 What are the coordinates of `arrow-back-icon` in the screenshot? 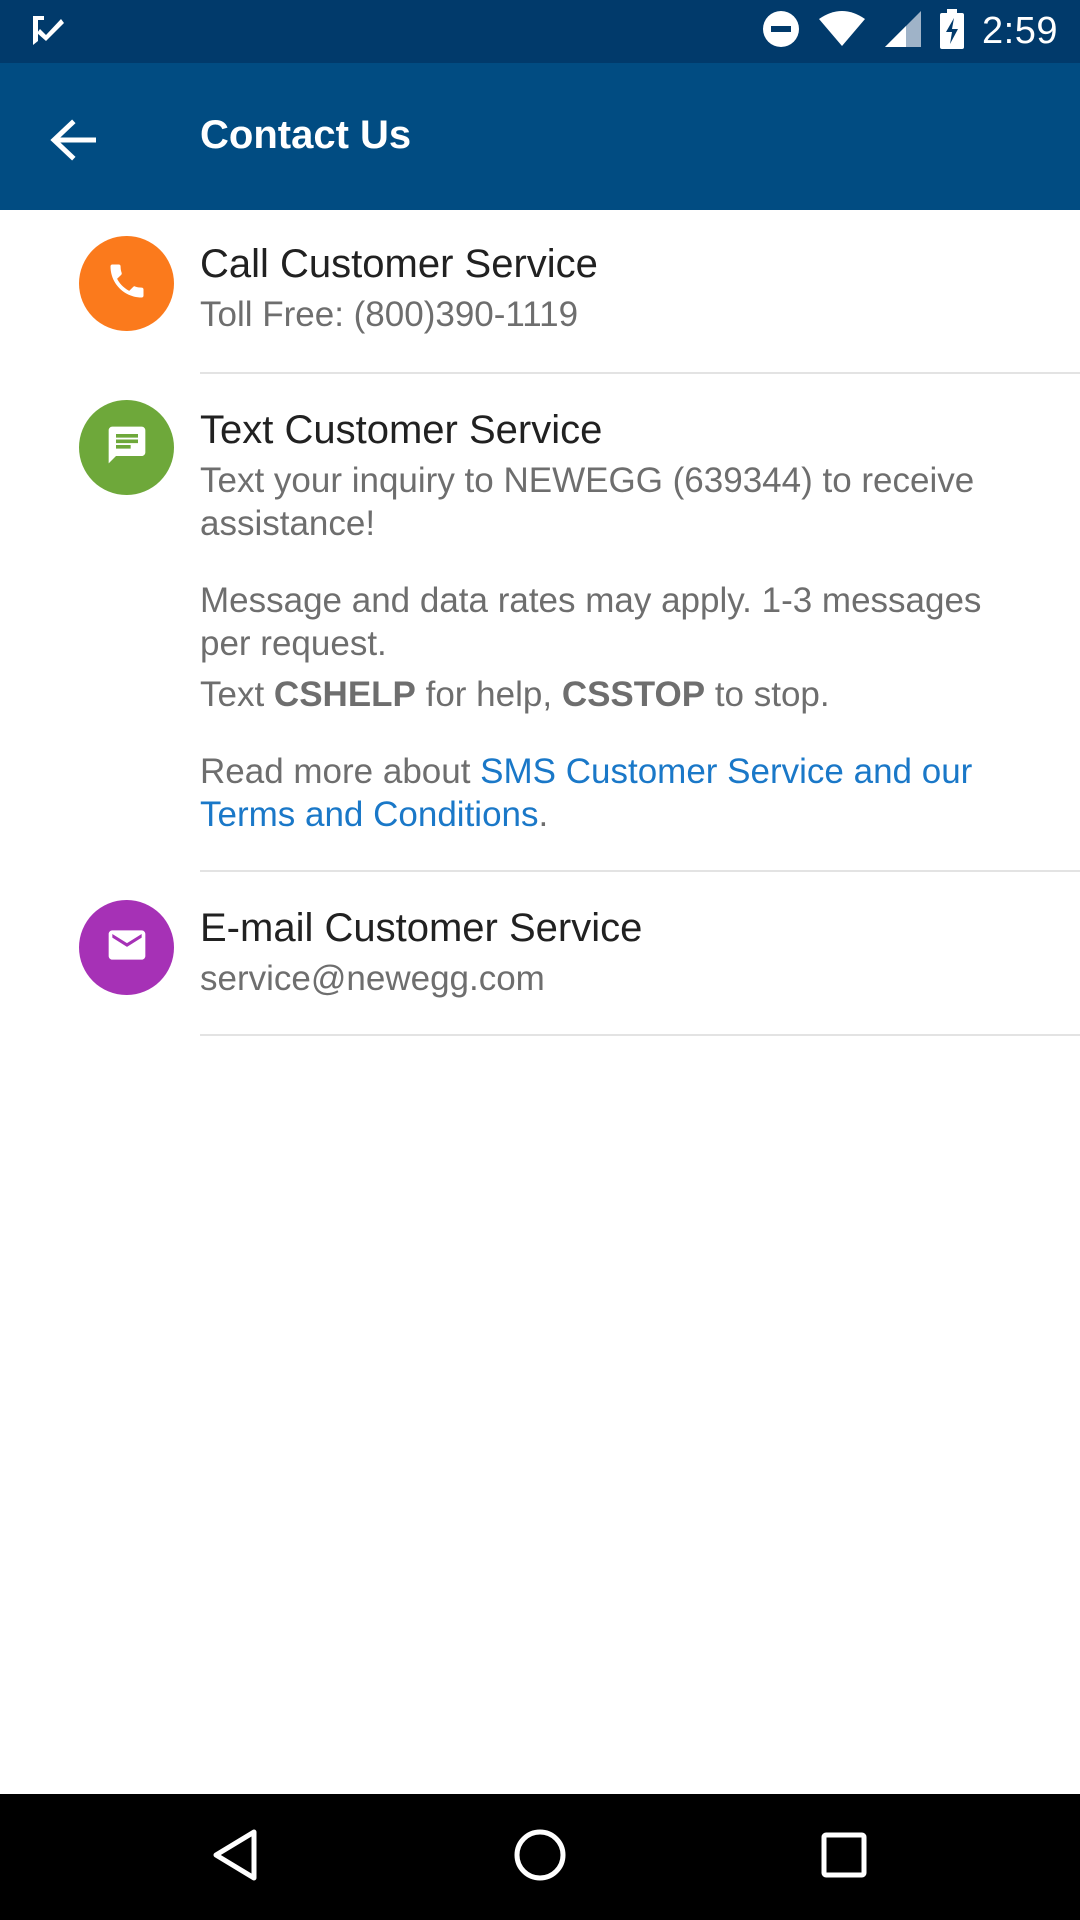 It's located at (73, 142).